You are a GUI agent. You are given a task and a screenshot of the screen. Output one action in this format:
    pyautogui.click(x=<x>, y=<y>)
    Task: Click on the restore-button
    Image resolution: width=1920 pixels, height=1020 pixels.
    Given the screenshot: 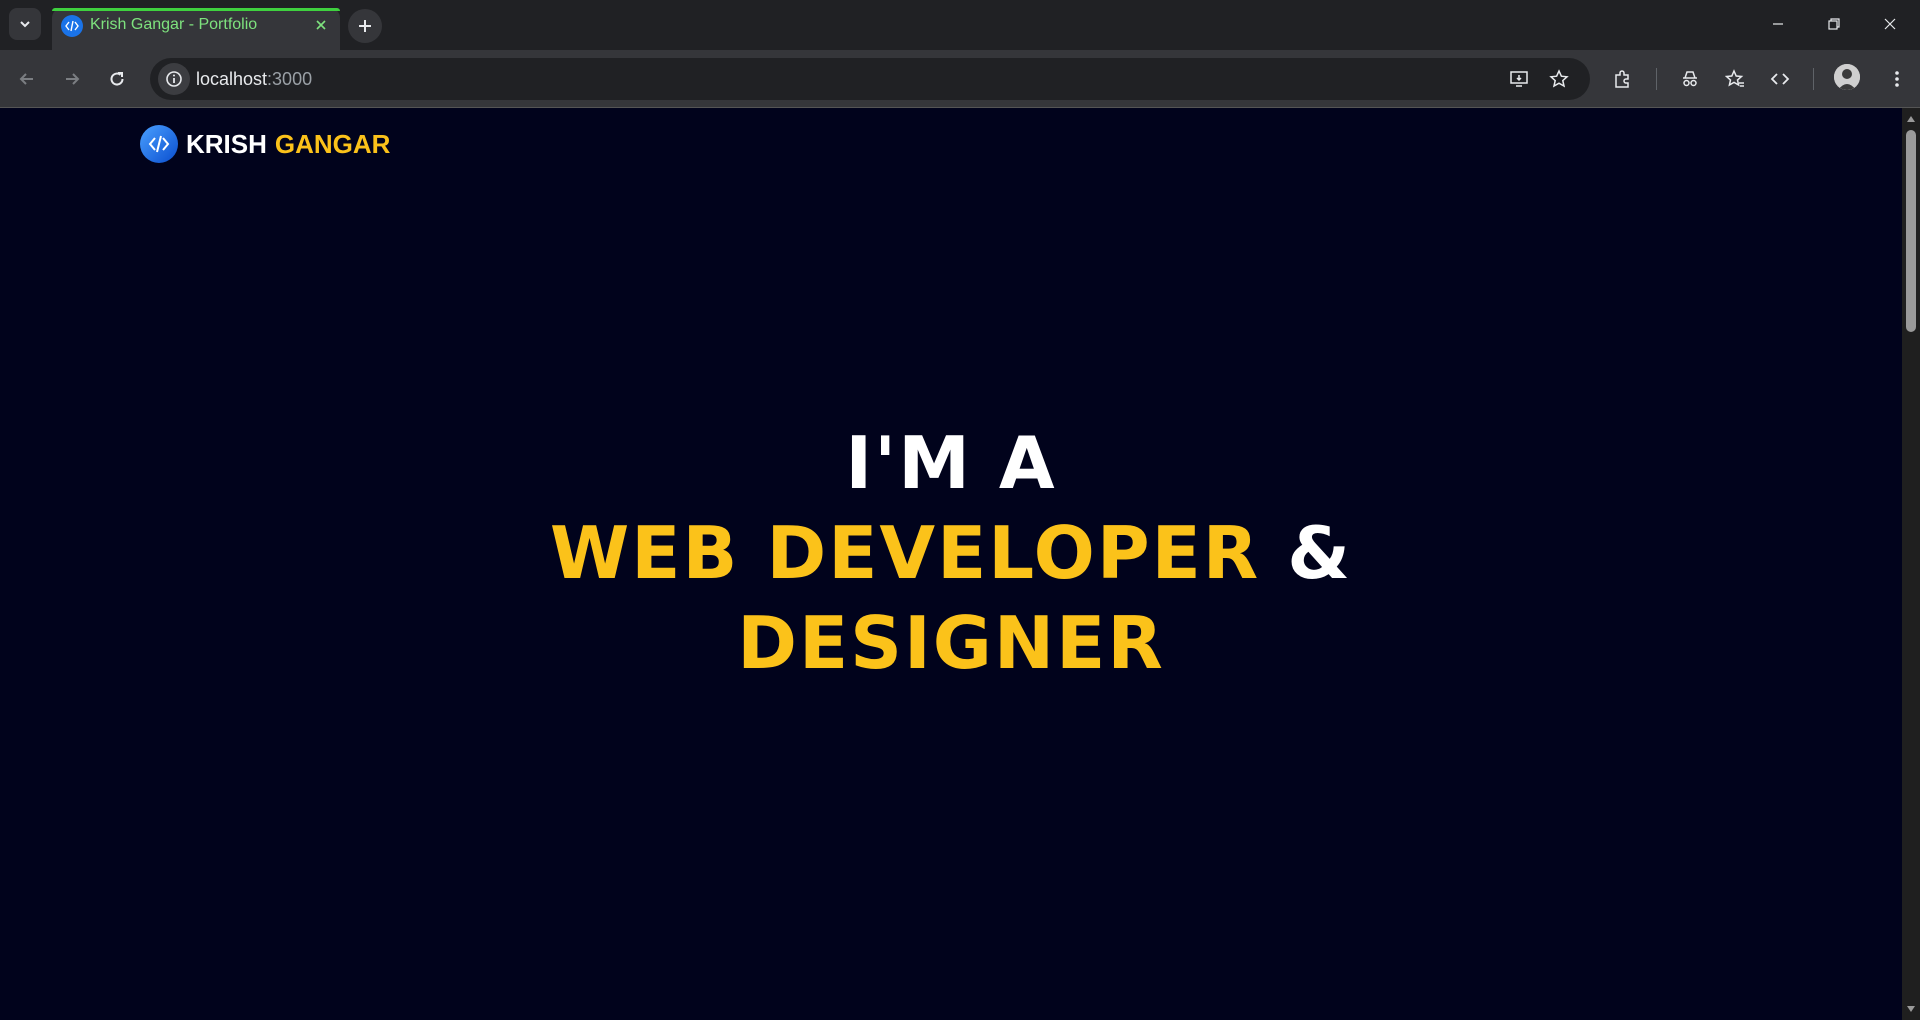 What is the action you would take?
    pyautogui.click(x=1834, y=24)
    